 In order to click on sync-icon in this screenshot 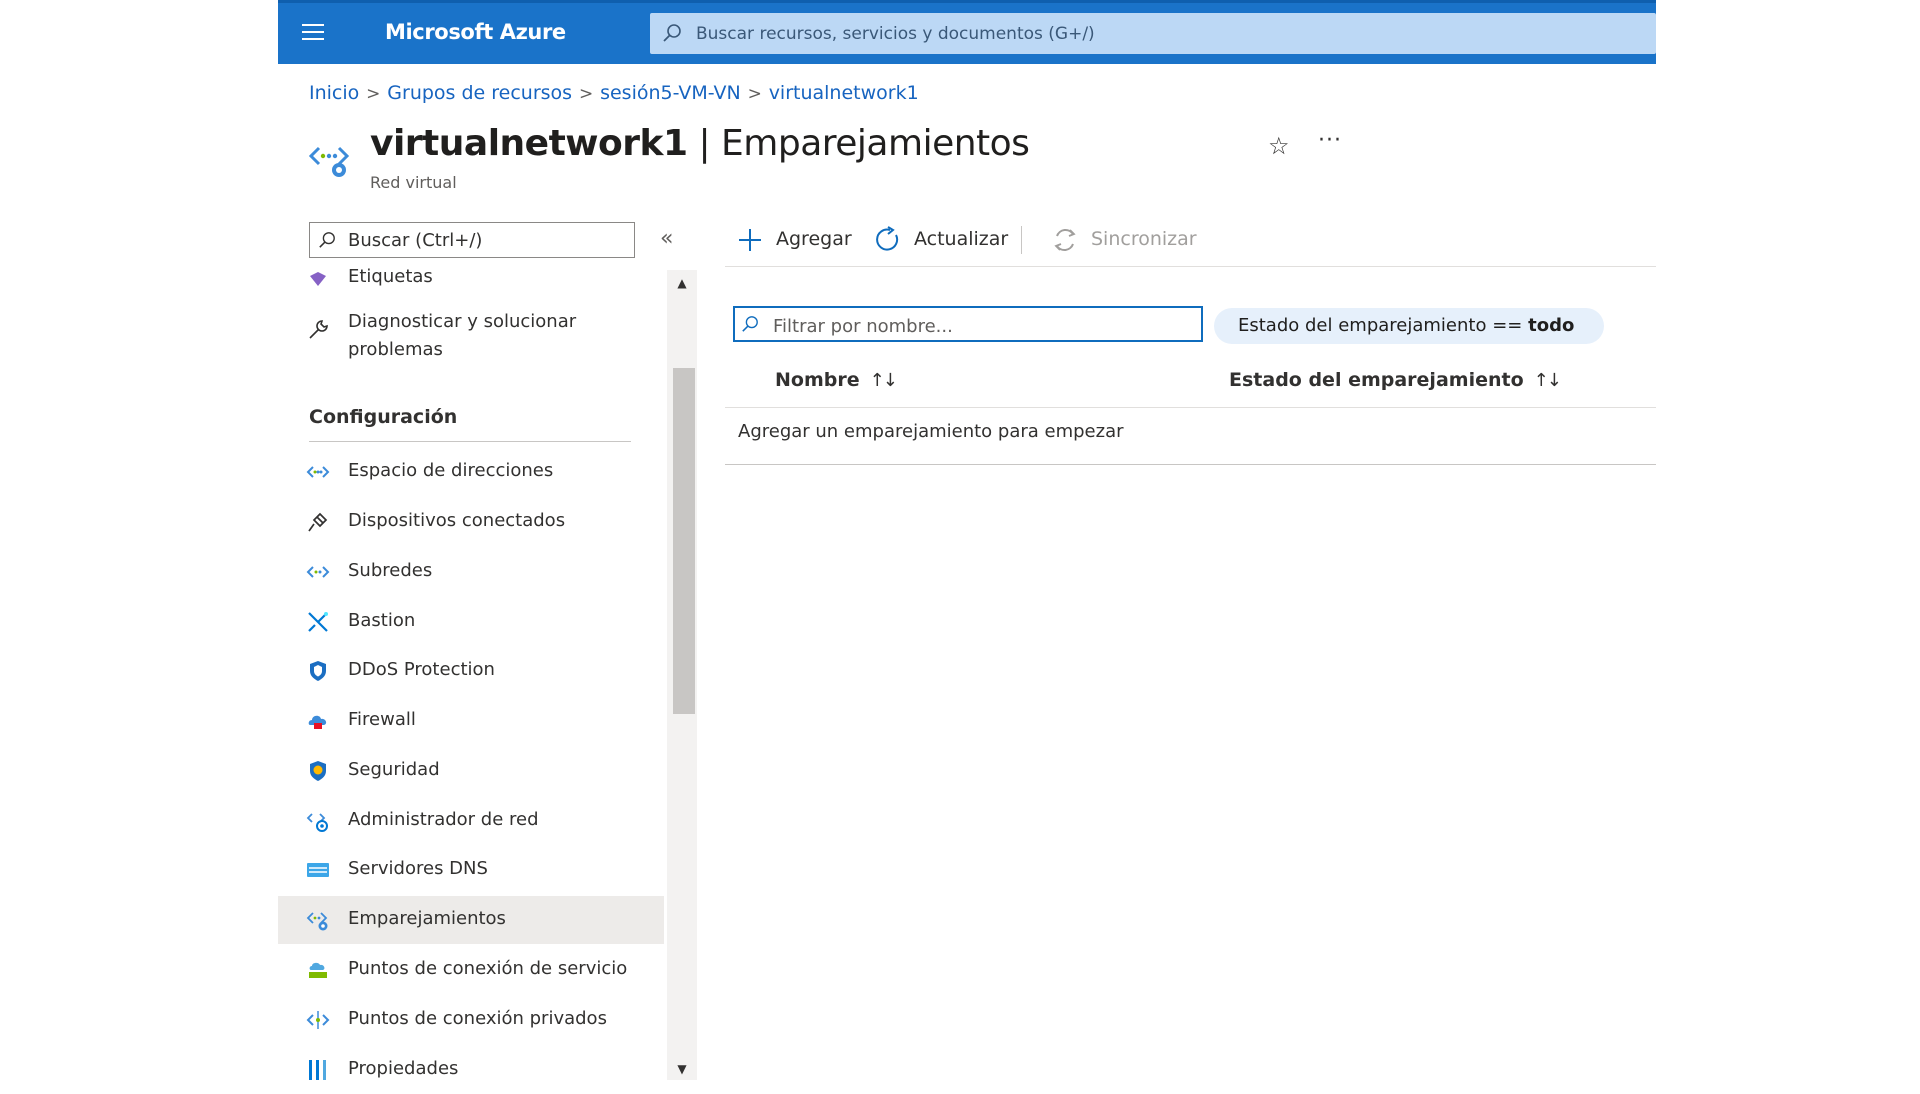, I will do `click(1065, 240)`.